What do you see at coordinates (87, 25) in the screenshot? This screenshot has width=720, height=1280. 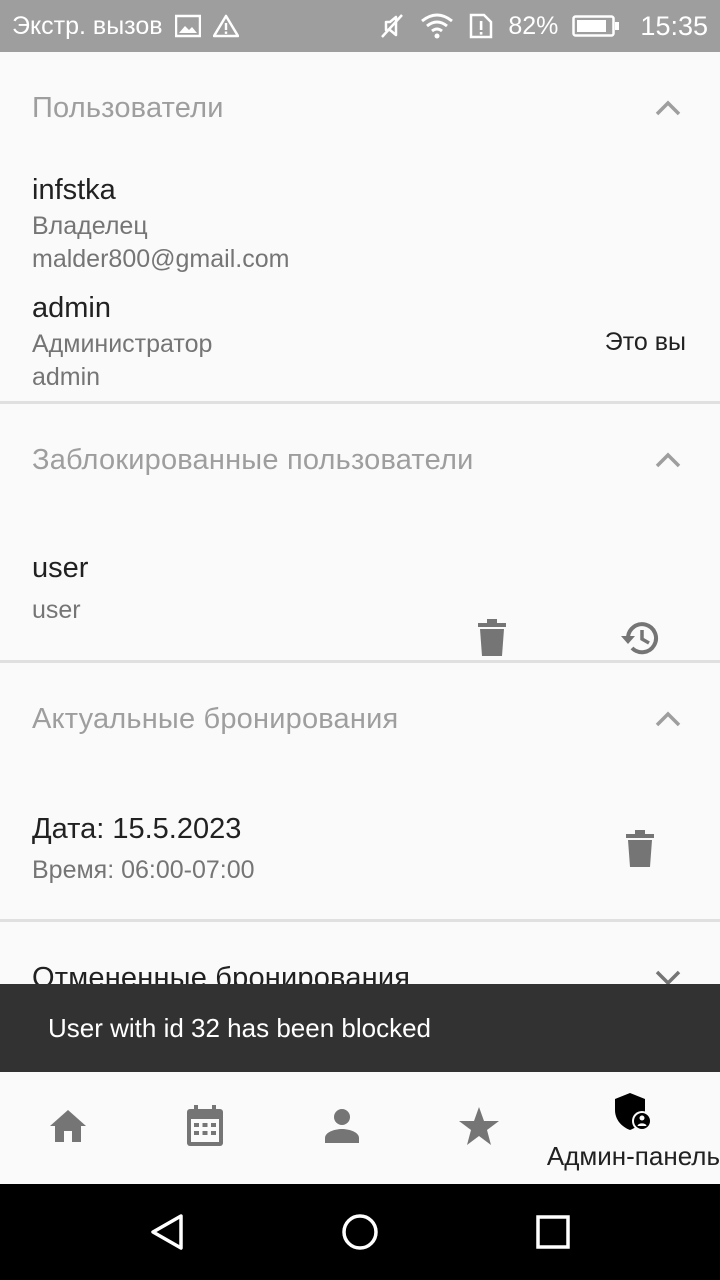 I see `carrier-text: Экстр. вызов` at bounding box center [87, 25].